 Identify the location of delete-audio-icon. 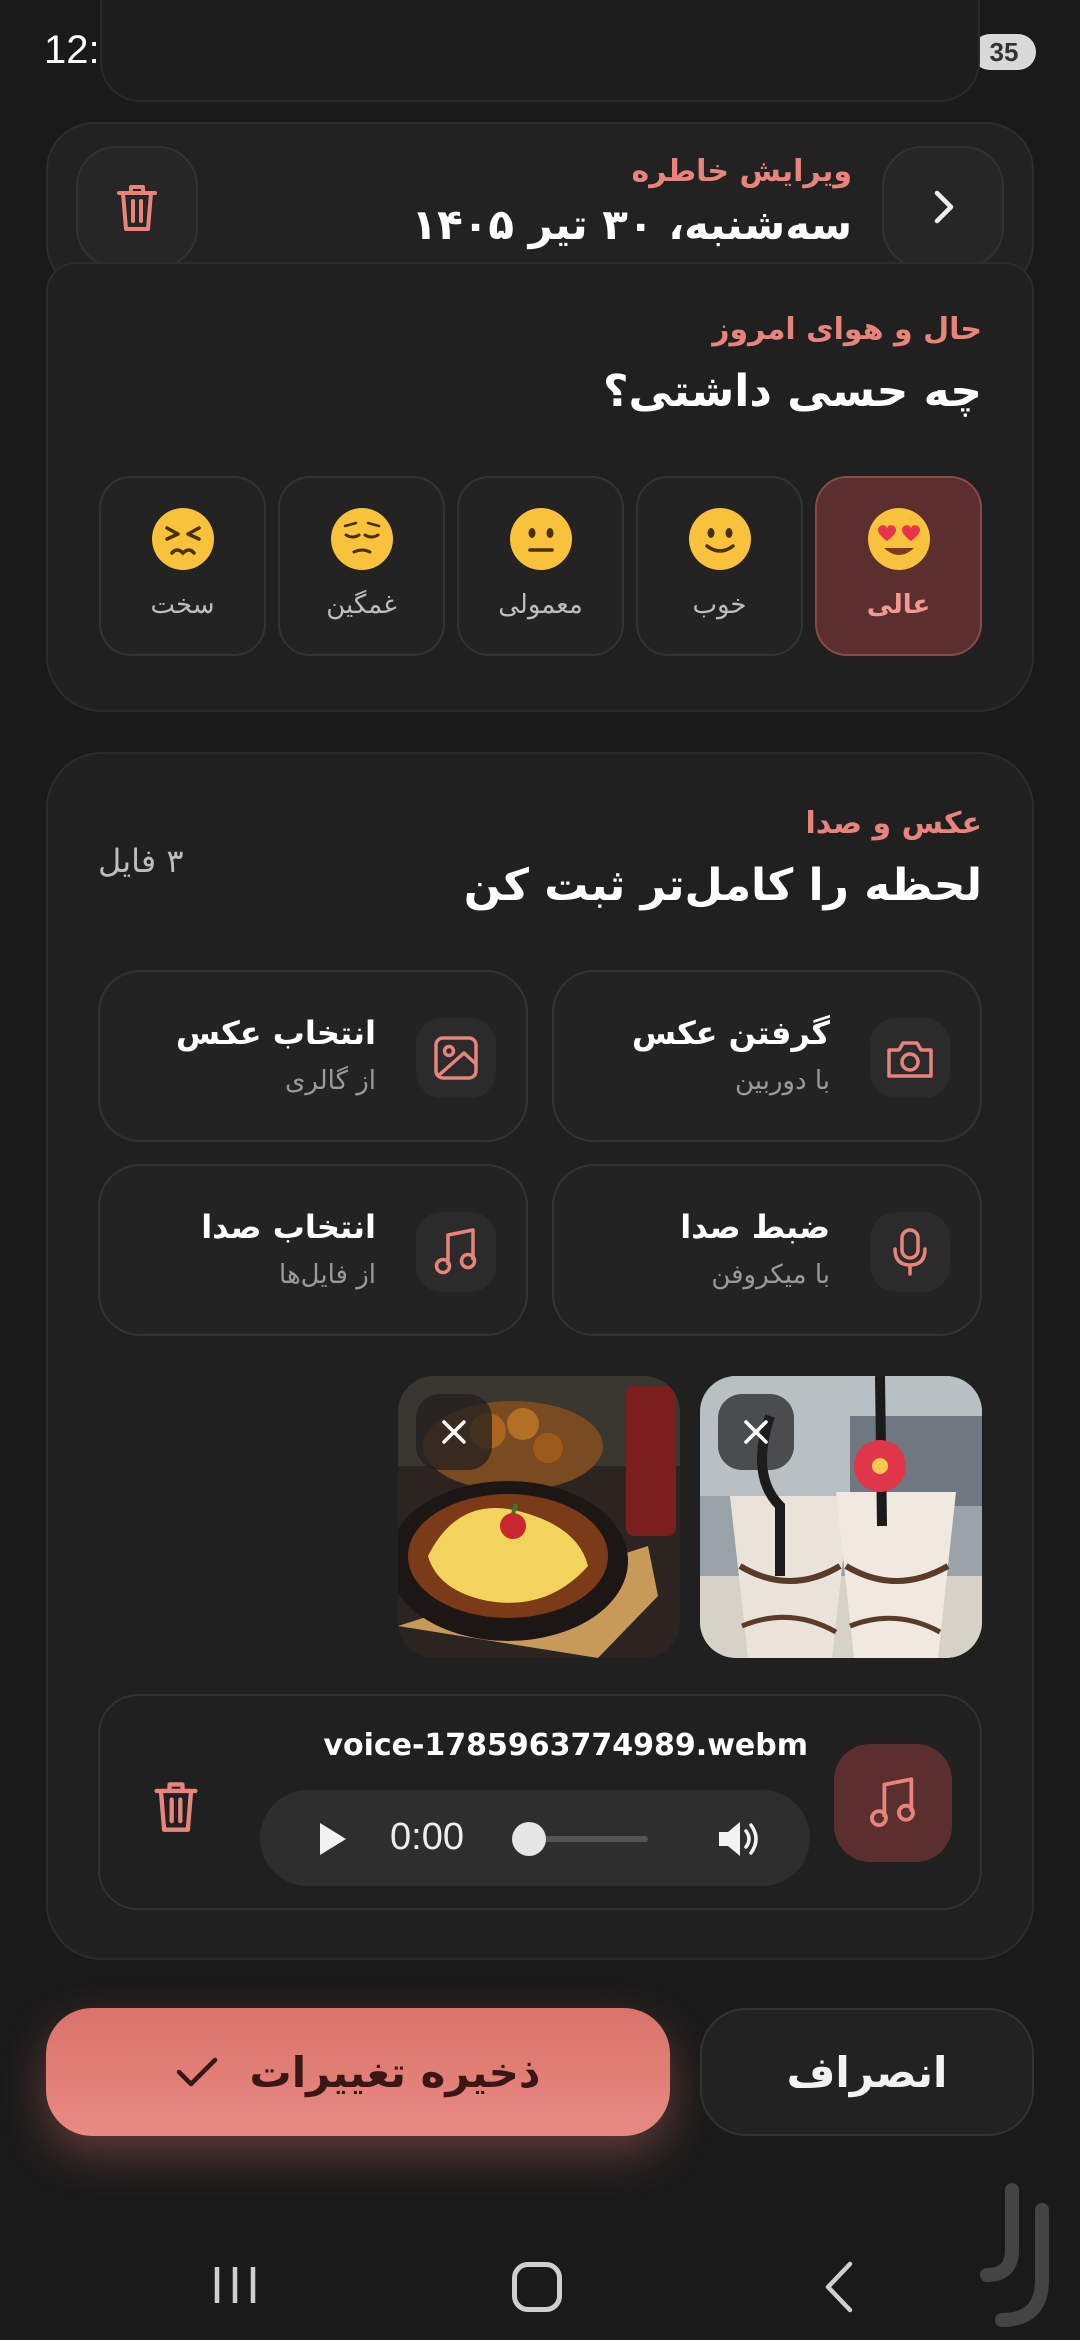
(176, 1806).